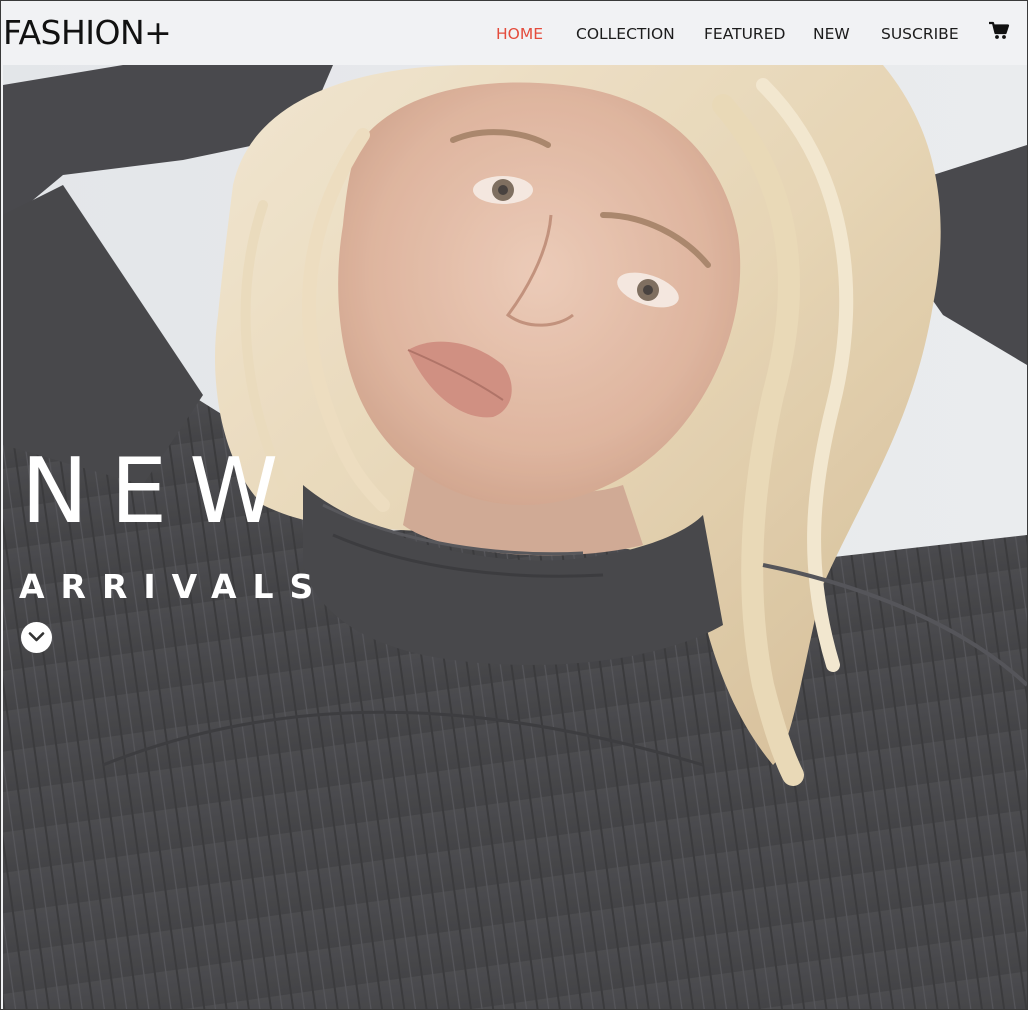 The height and width of the screenshot is (1010, 1028). I want to click on hero-subtitle: ARRIVALS, so click(174, 586).